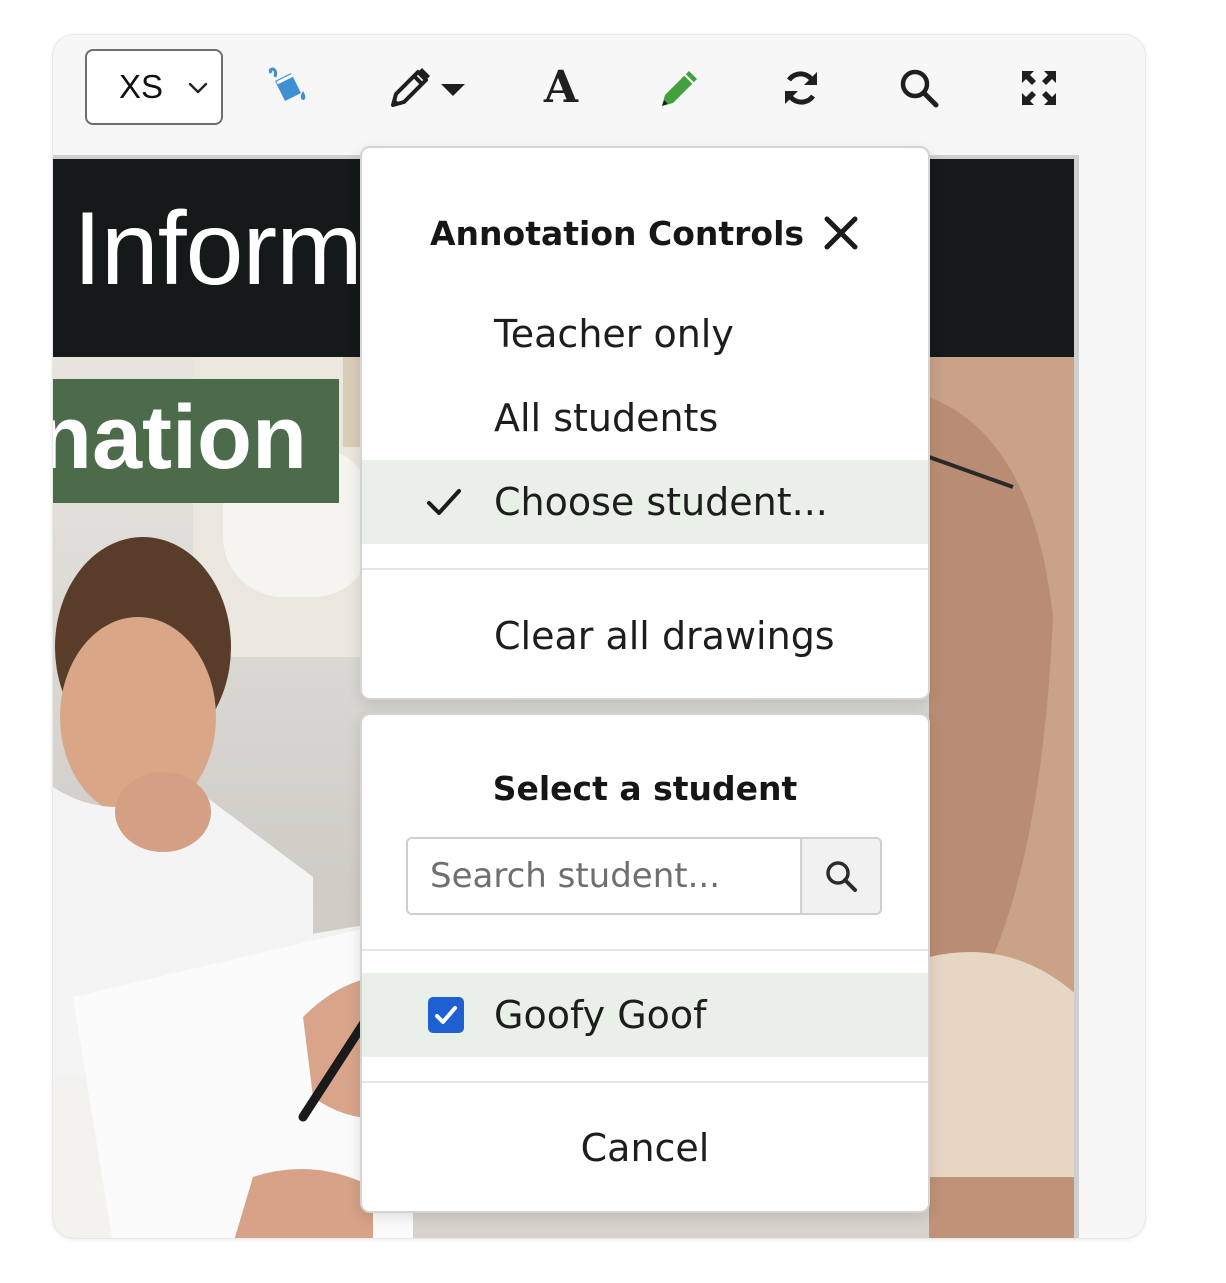 Image resolution: width=1226 pixels, height=1283 pixels. Describe the element at coordinates (841, 233) in the screenshot. I see `close-icon` at that location.